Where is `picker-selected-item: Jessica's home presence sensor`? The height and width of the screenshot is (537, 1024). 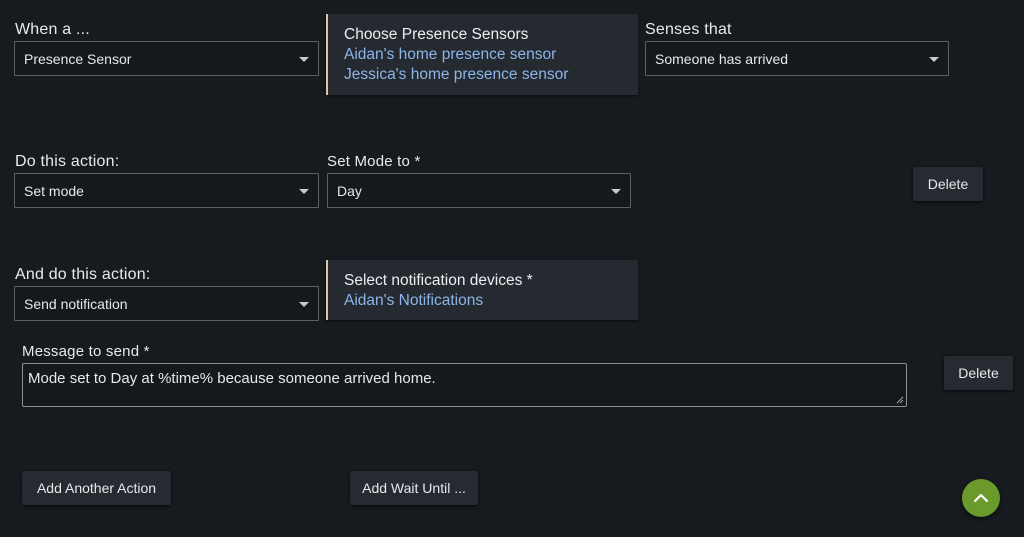 picker-selected-item: Jessica's home presence sensor is located at coordinates (456, 74).